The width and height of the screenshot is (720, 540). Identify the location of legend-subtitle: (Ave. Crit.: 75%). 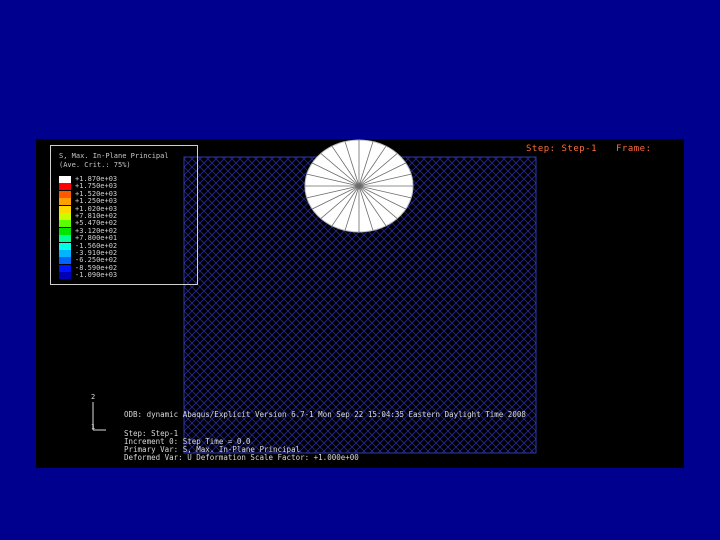
(95, 165).